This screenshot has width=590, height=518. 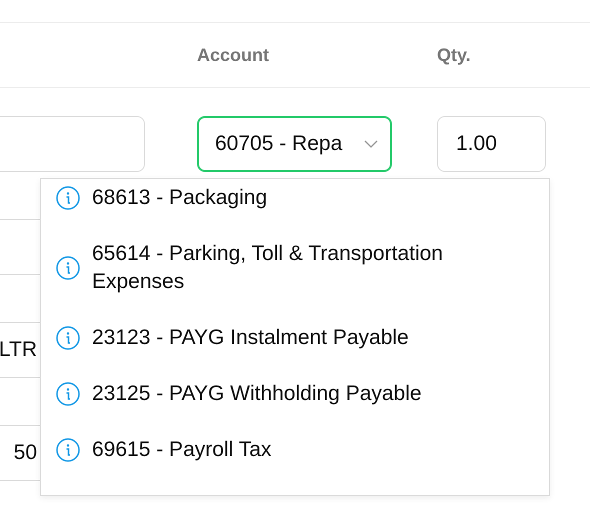 What do you see at coordinates (454, 55) in the screenshot?
I see `column-header: Qty.` at bounding box center [454, 55].